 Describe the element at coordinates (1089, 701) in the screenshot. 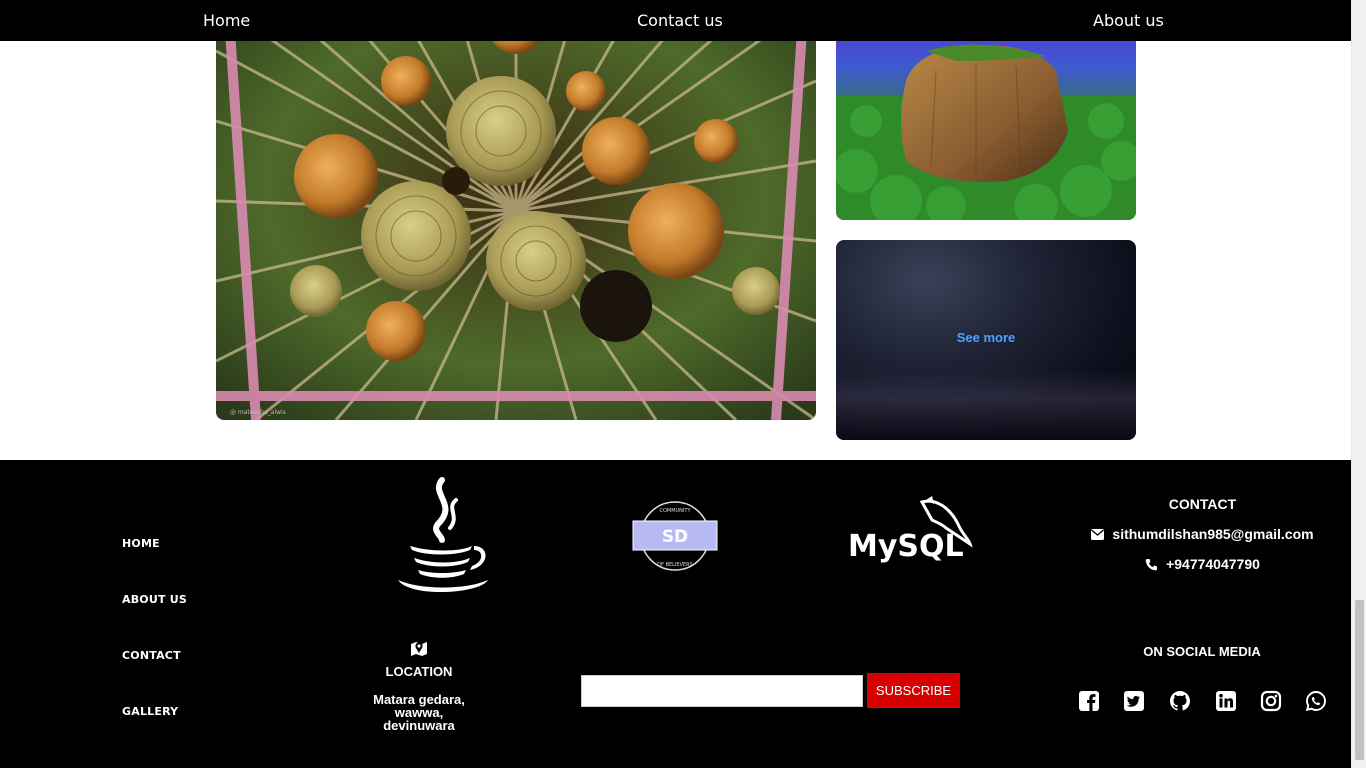

I see `facebook-icon` at that location.